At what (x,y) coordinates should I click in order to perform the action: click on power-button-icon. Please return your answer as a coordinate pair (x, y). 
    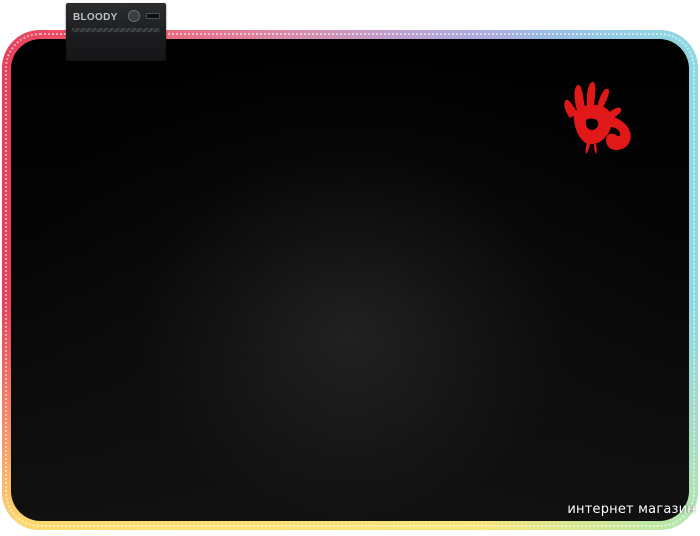
    Looking at the image, I should click on (134, 16).